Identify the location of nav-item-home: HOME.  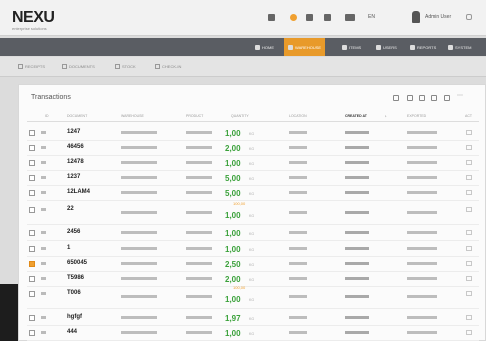
(264, 47).